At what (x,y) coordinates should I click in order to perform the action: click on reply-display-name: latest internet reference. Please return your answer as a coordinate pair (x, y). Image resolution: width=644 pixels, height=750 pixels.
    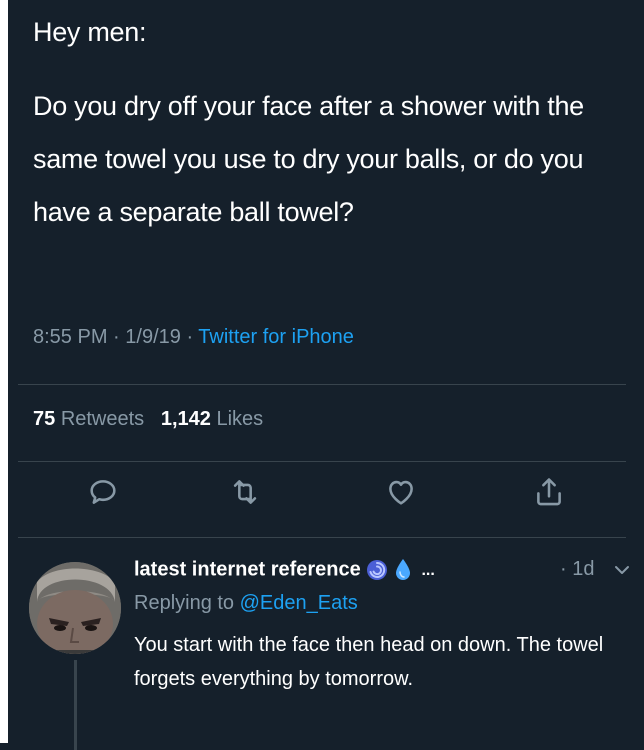
    Looking at the image, I should click on (247, 569).